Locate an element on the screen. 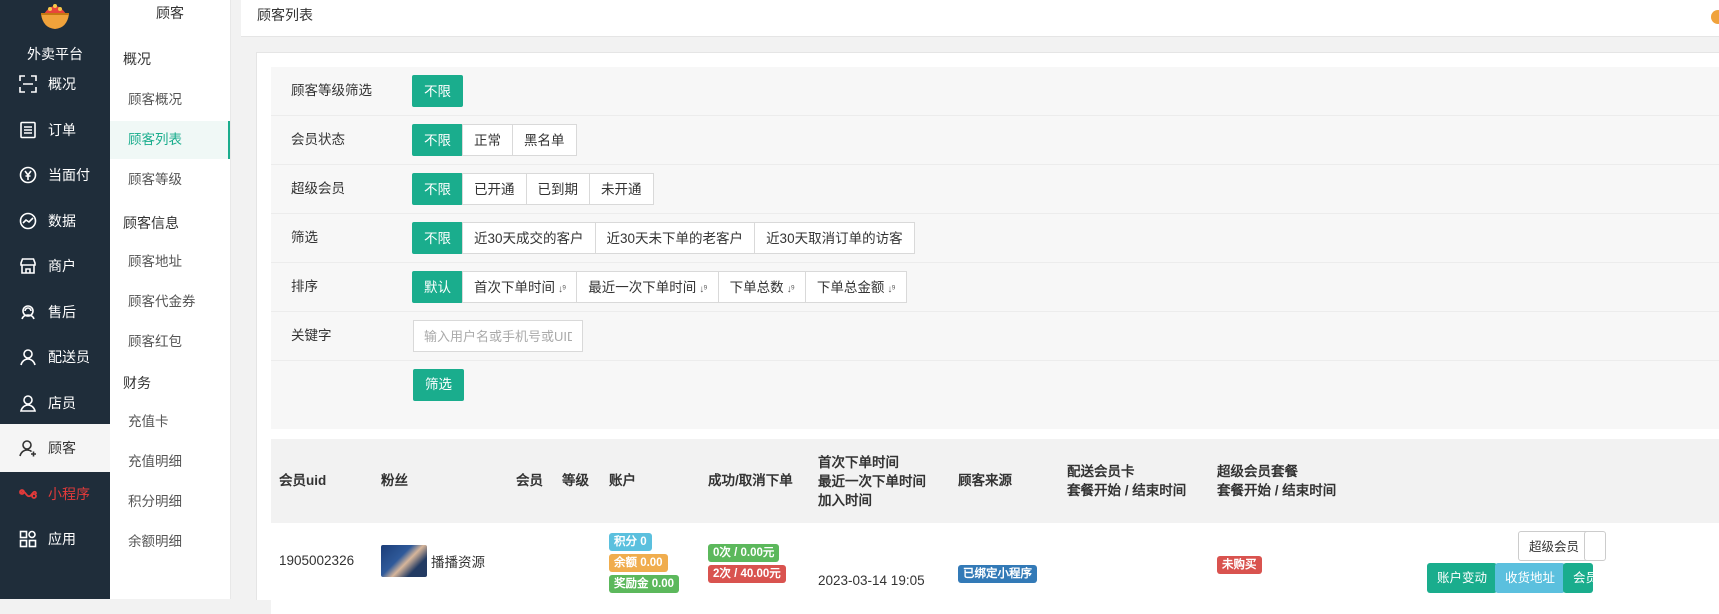 The width and height of the screenshot is (1719, 614). sort-option-order-count: 下单总数 ↓⁹ is located at coordinates (761, 287).